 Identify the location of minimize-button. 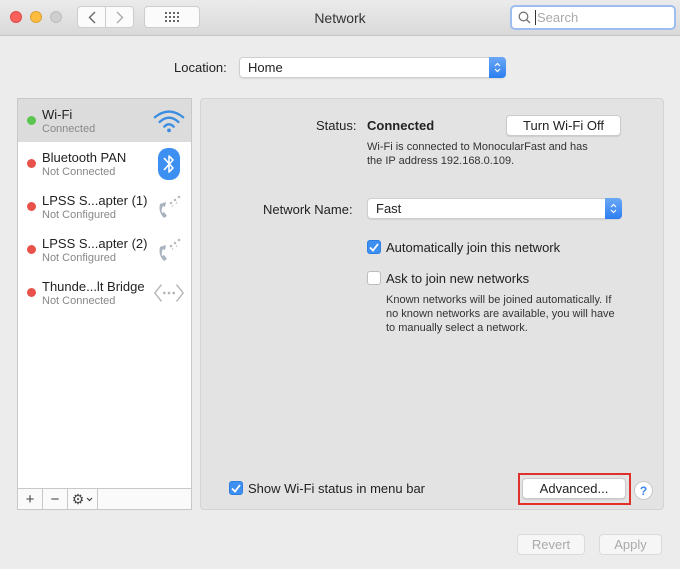
(36, 17).